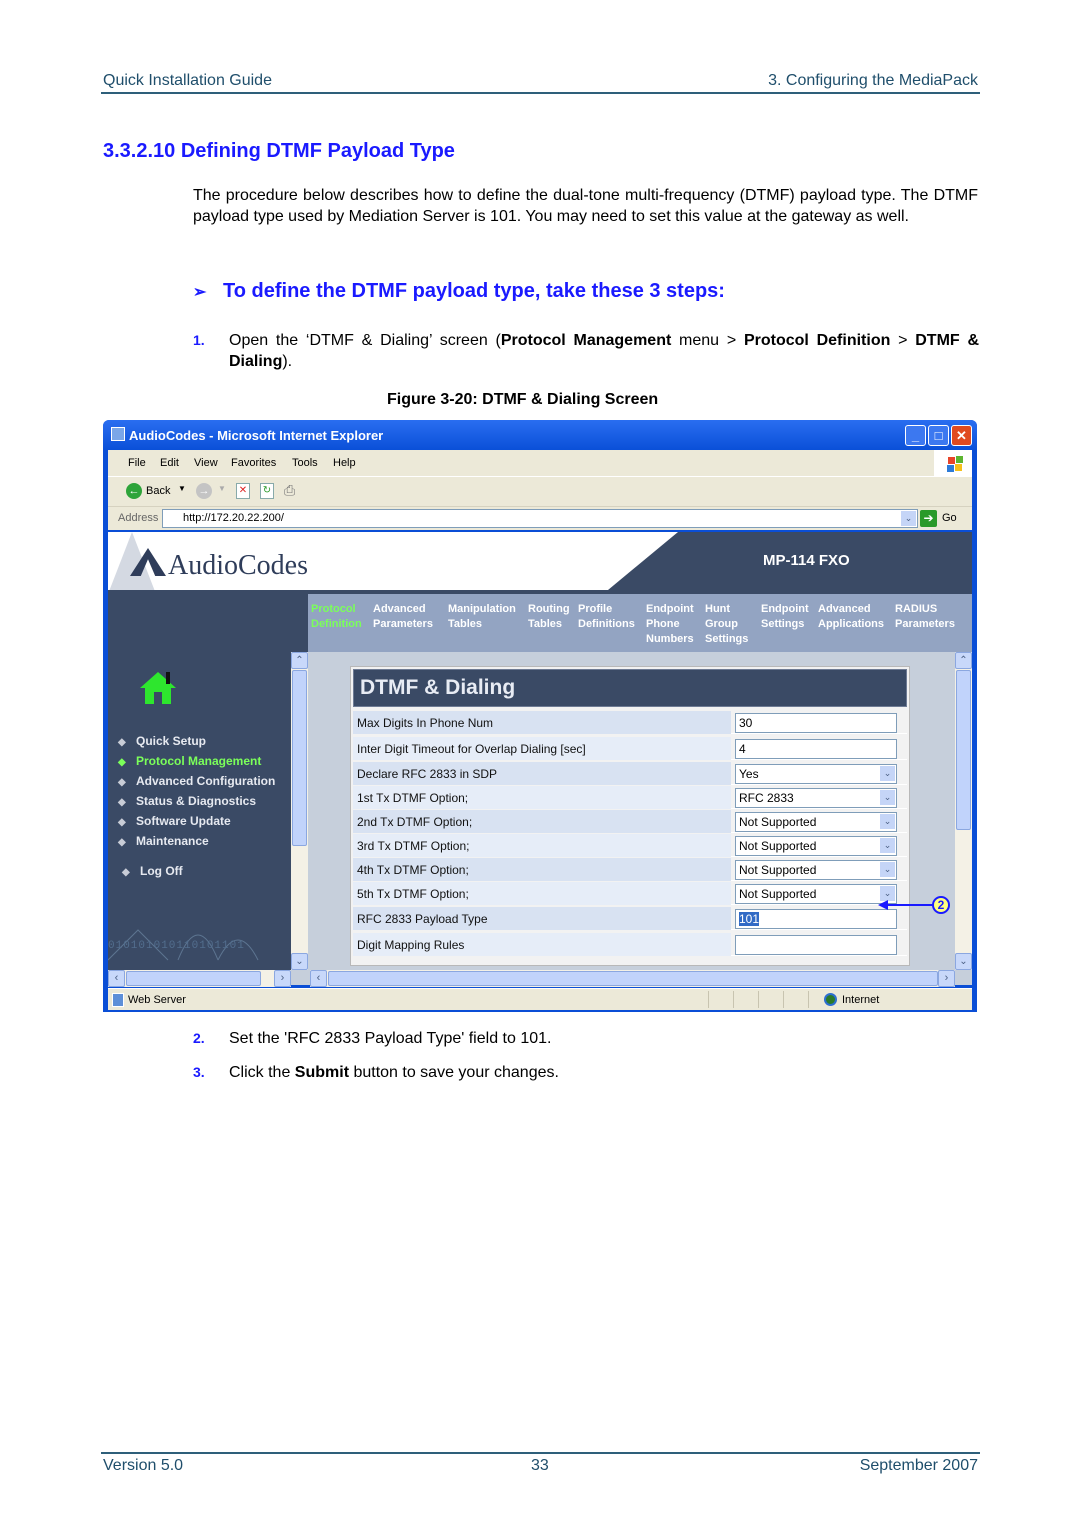 The height and width of the screenshot is (1528, 1080). I want to click on page-icon, so click(118, 1000).